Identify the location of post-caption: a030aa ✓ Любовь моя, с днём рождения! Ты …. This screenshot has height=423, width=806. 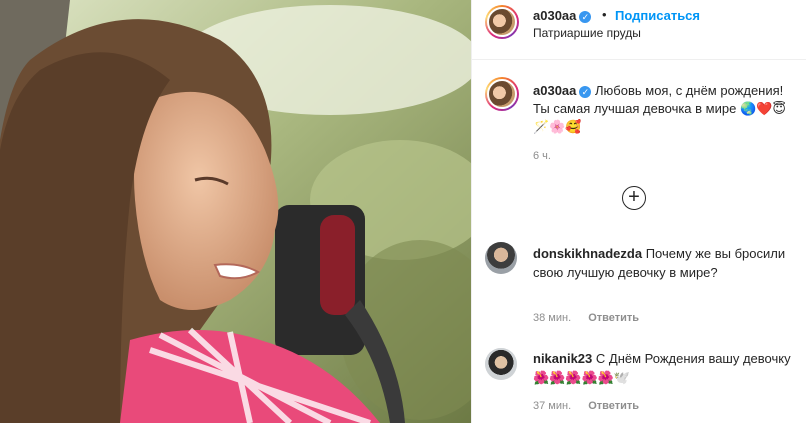
(663, 109).